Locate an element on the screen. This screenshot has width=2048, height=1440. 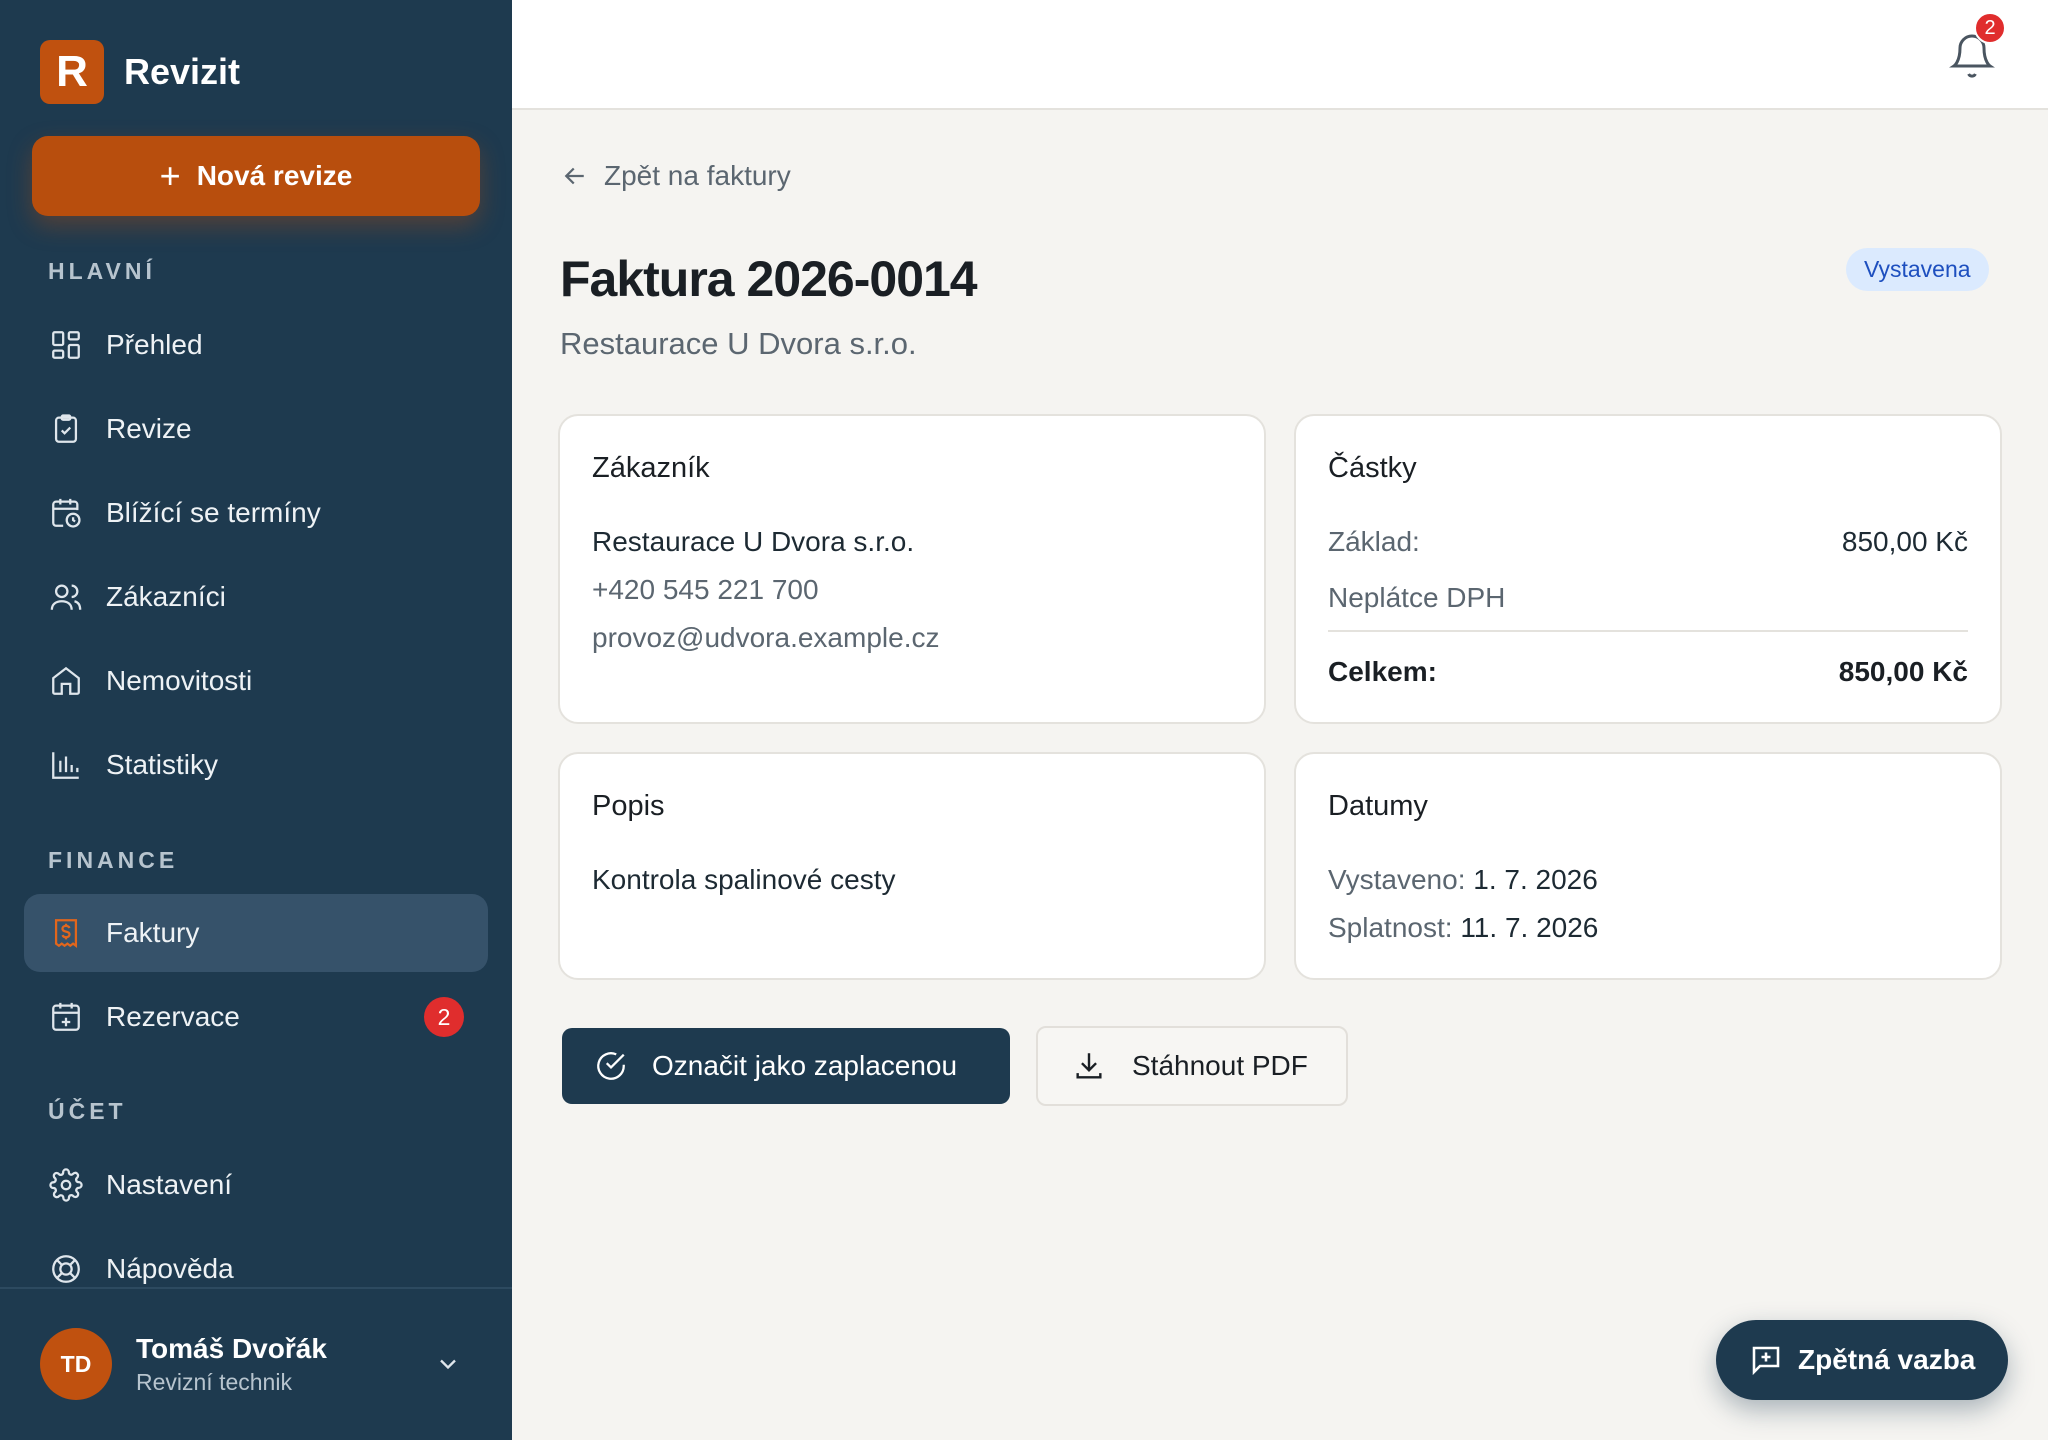
arrow-left-icon is located at coordinates (574, 176).